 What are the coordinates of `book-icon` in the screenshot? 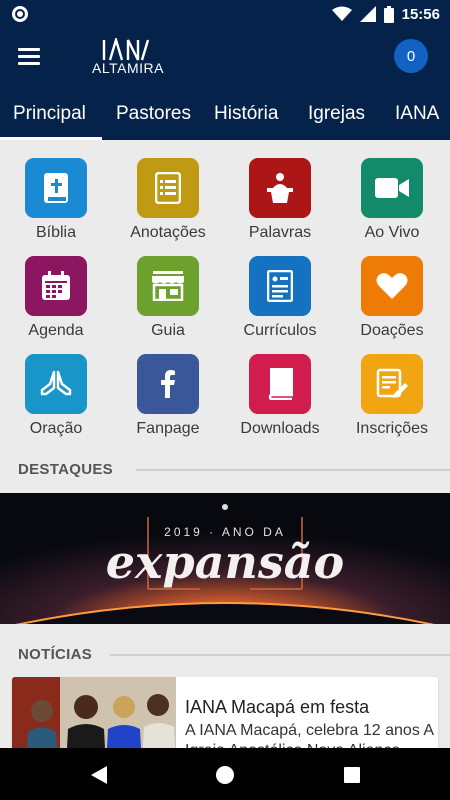 It's located at (280, 384).